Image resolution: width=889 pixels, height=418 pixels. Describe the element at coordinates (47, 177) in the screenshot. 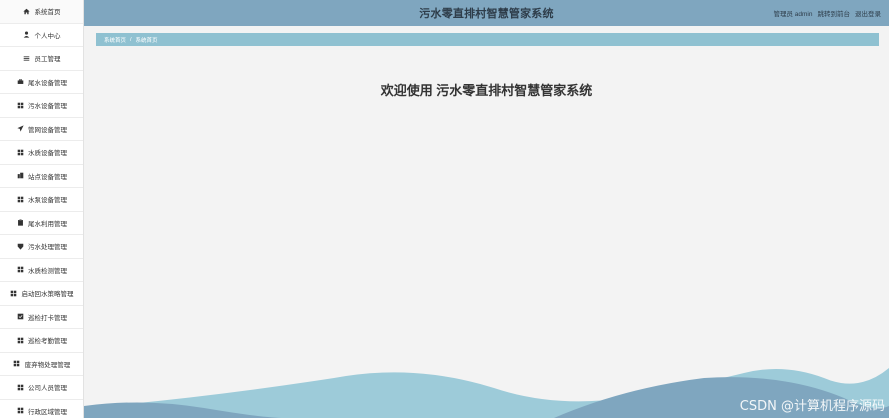

I see `sidebar-item-label: 站点设备管理` at that location.